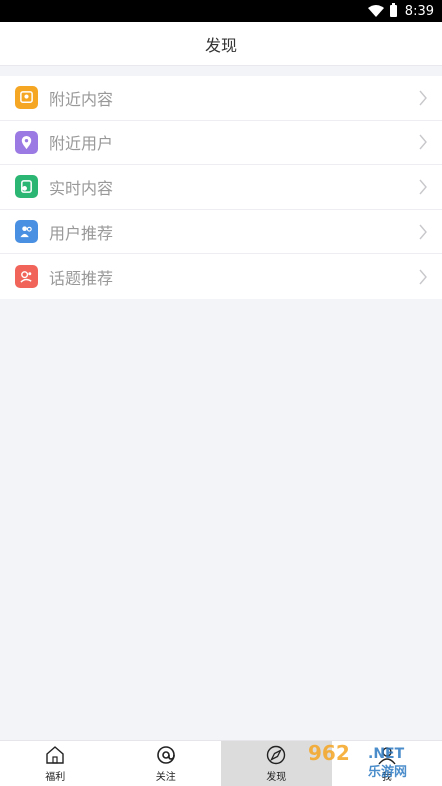  I want to click on list-item-label: 话题推荐, so click(81, 278).